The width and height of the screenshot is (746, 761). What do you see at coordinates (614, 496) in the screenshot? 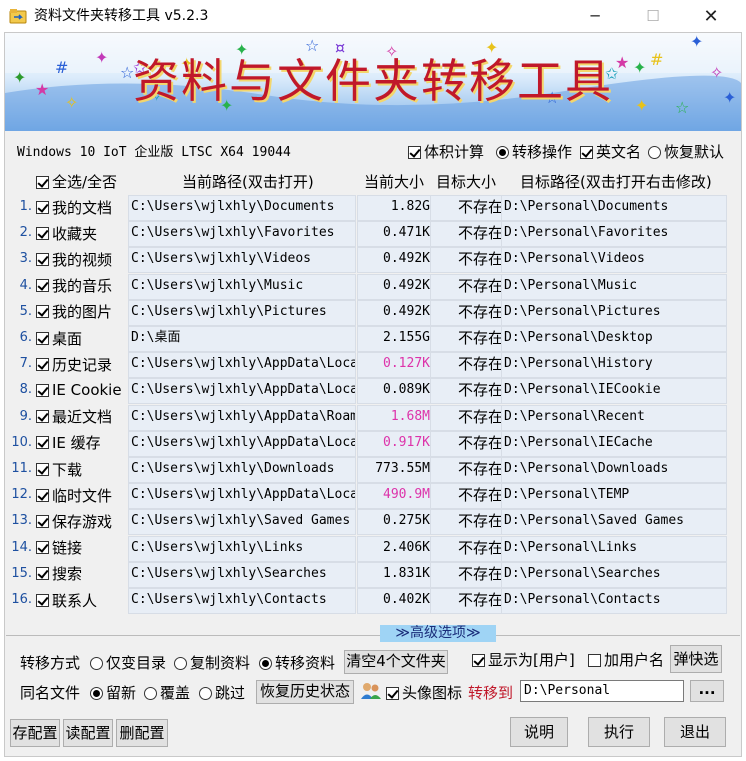
I see `target-path-cell: D:\Personal\TEMP` at bounding box center [614, 496].